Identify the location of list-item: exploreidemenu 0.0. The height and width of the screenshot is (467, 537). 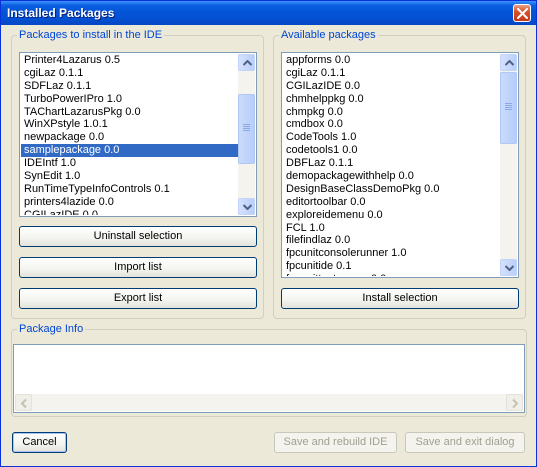
(391, 215).